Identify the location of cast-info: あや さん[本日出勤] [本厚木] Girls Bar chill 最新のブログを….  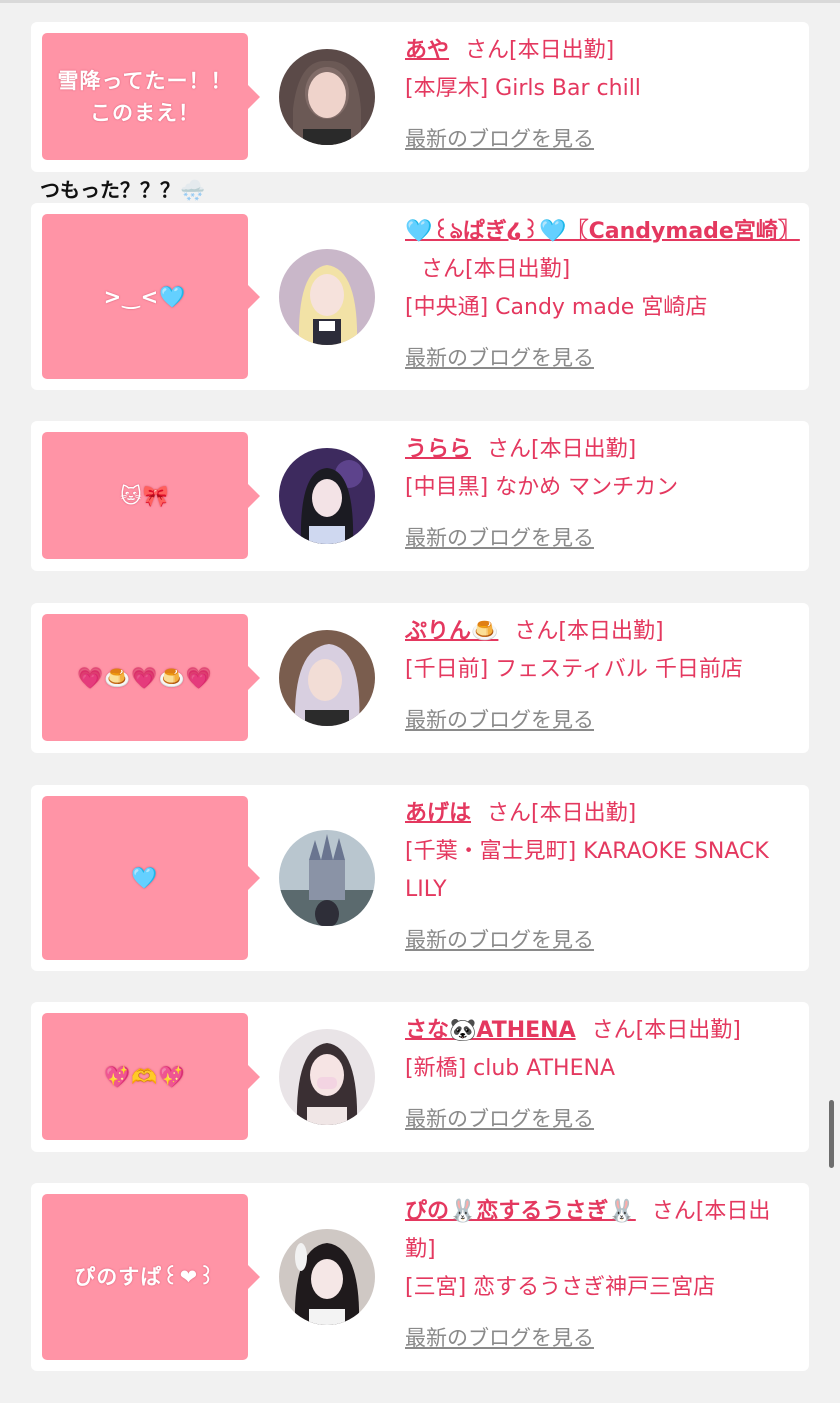
(601, 95).